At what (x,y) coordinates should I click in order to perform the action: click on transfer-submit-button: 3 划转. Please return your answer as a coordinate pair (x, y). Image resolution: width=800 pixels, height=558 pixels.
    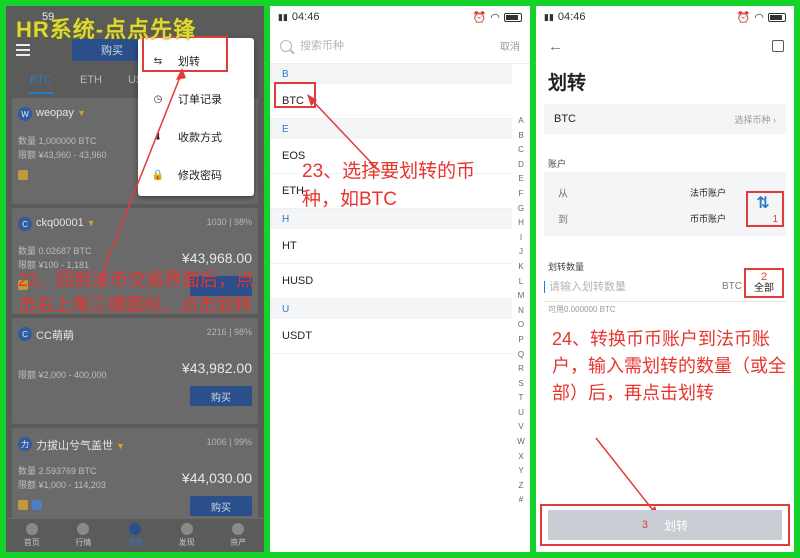
    Looking at the image, I should click on (665, 525).